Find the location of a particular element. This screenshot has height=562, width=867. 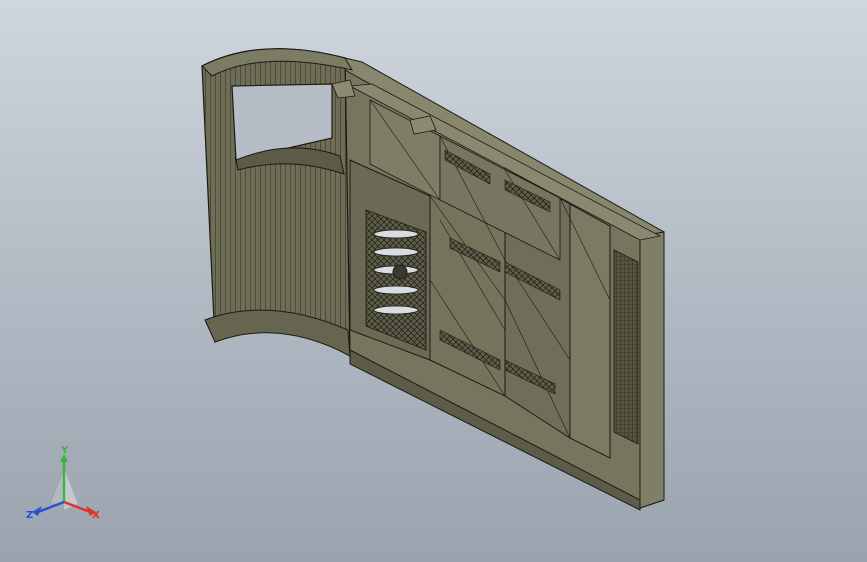

louvre-vents is located at coordinates (396, 280).